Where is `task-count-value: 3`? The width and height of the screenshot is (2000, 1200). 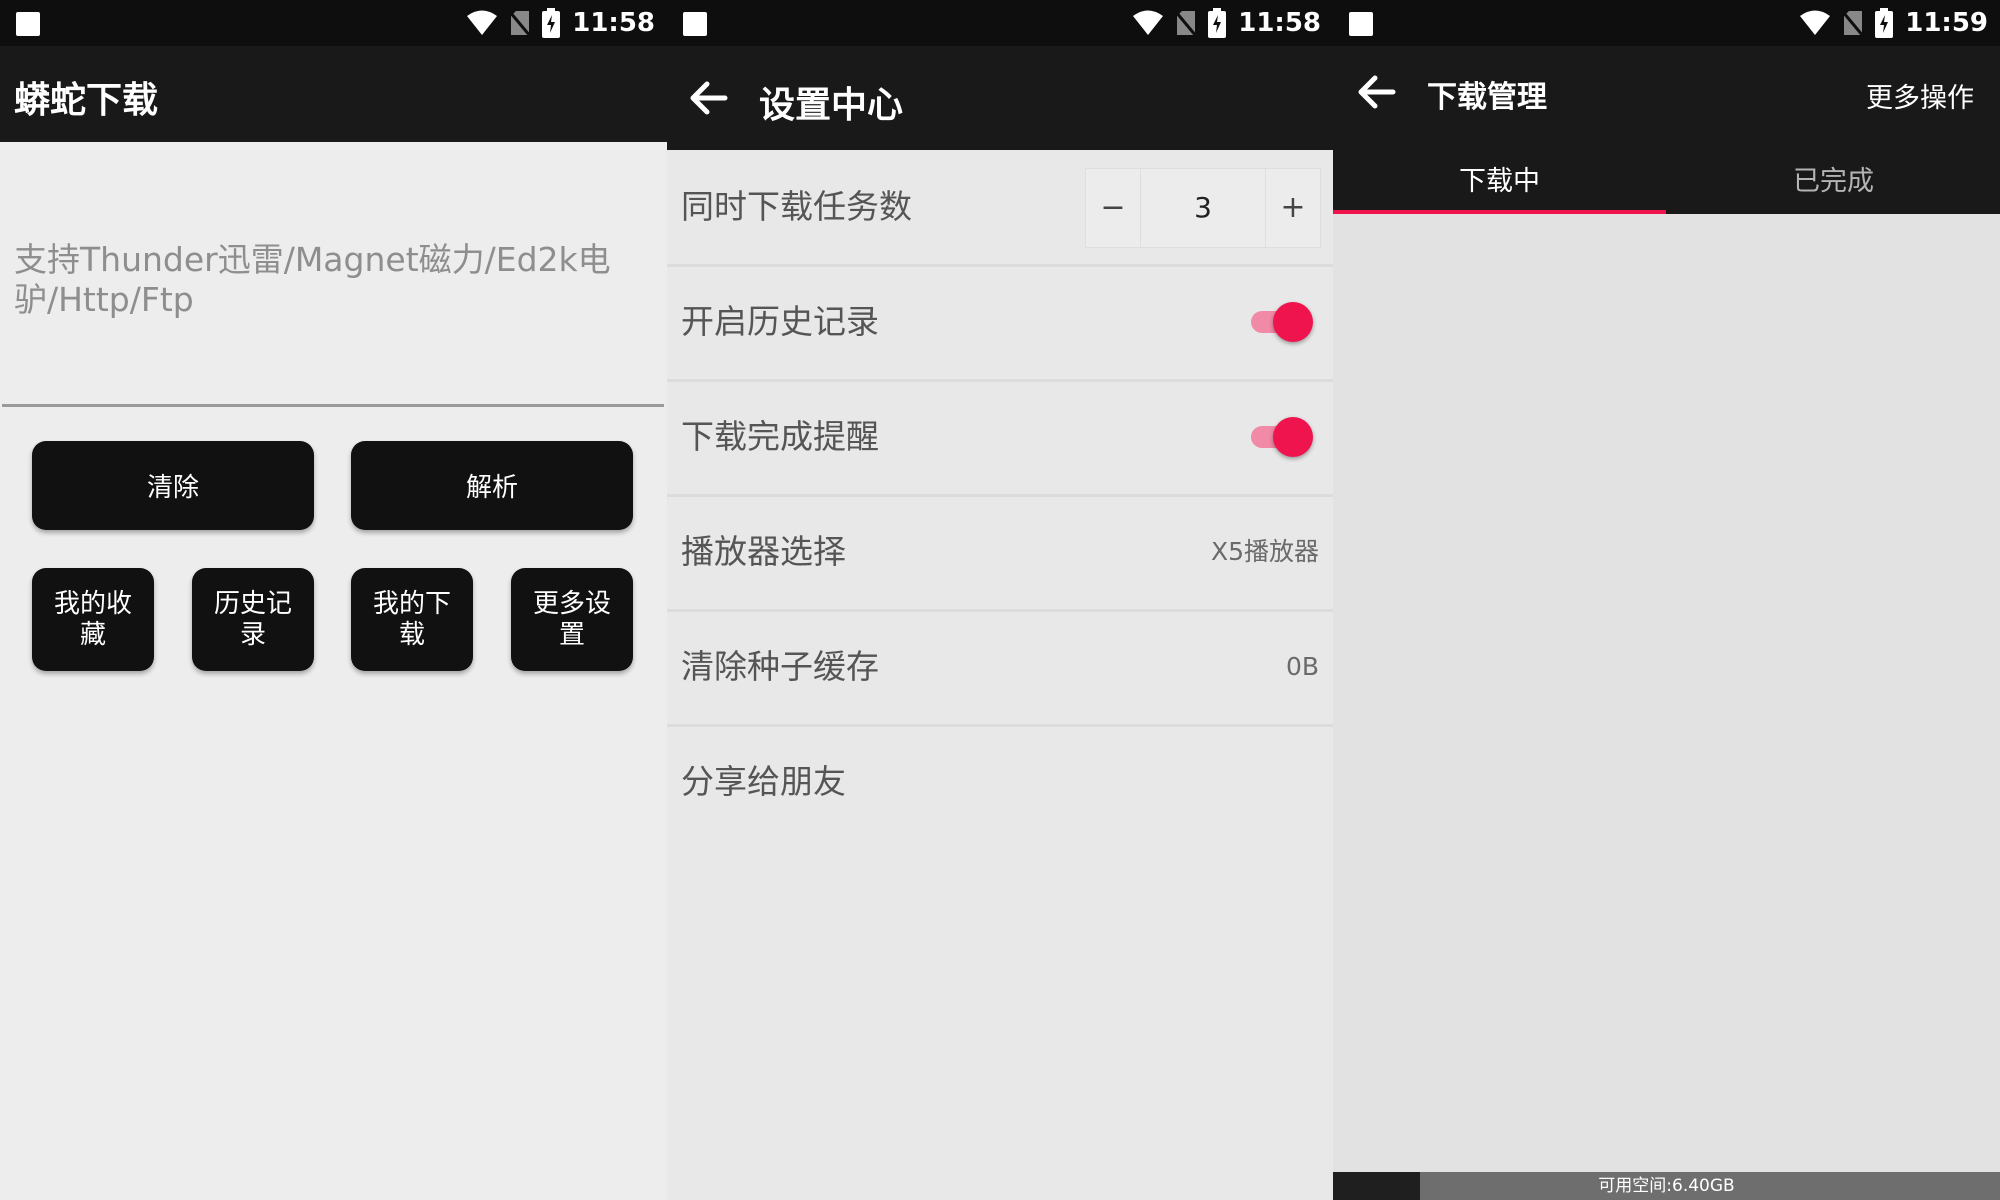 task-count-value: 3 is located at coordinates (1203, 208).